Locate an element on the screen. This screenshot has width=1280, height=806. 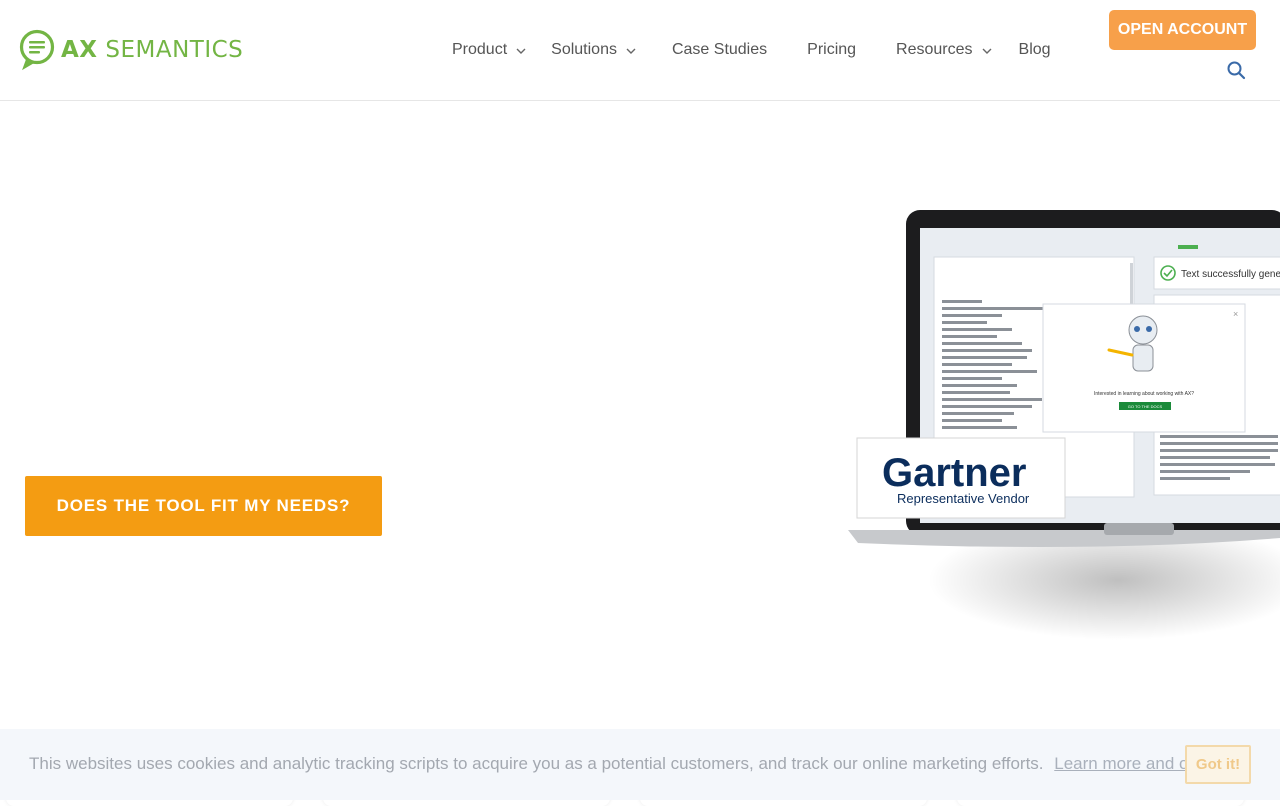
nav-blog: Blog is located at coordinates (1035, 50).